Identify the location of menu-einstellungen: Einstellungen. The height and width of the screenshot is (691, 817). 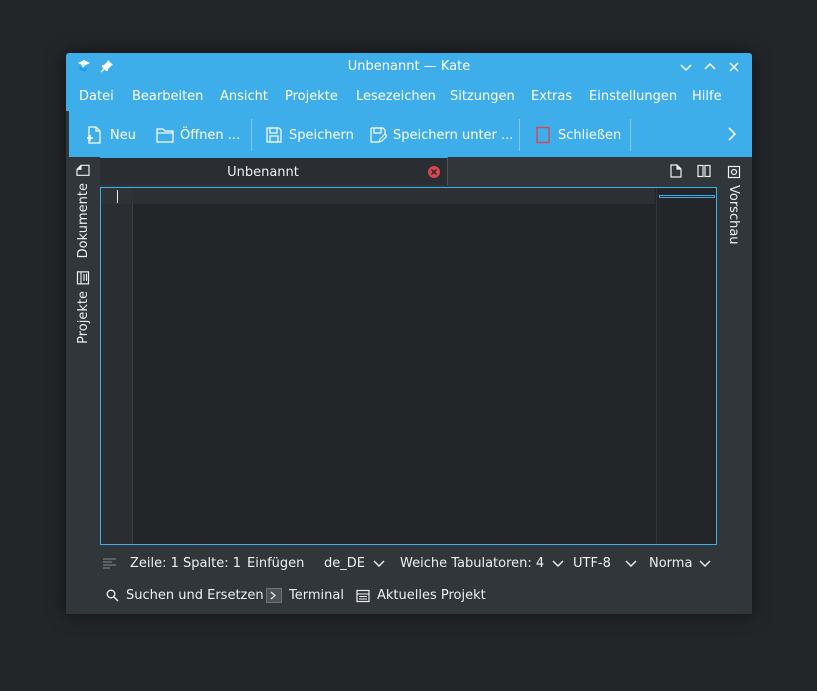
(633, 96).